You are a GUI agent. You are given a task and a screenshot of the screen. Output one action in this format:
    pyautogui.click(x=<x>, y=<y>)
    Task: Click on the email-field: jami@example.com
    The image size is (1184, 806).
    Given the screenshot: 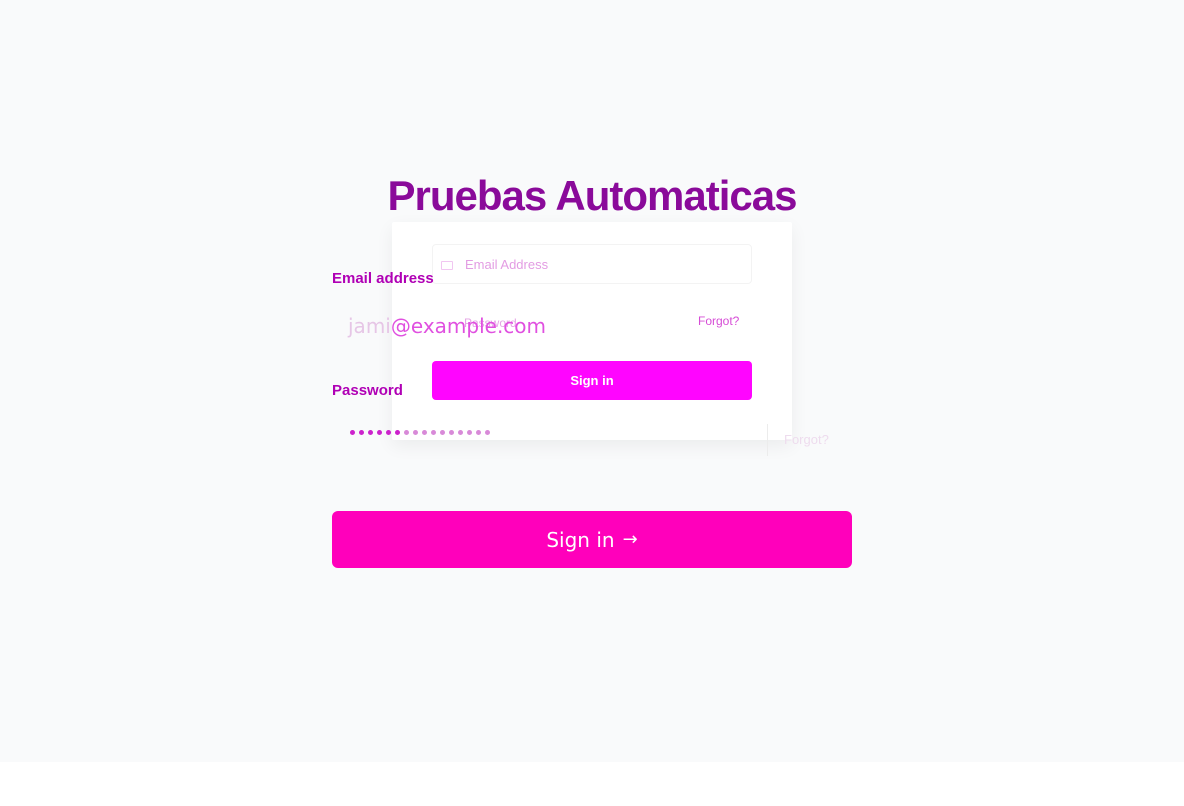 What is the action you would take?
    pyautogui.click(x=558, y=328)
    